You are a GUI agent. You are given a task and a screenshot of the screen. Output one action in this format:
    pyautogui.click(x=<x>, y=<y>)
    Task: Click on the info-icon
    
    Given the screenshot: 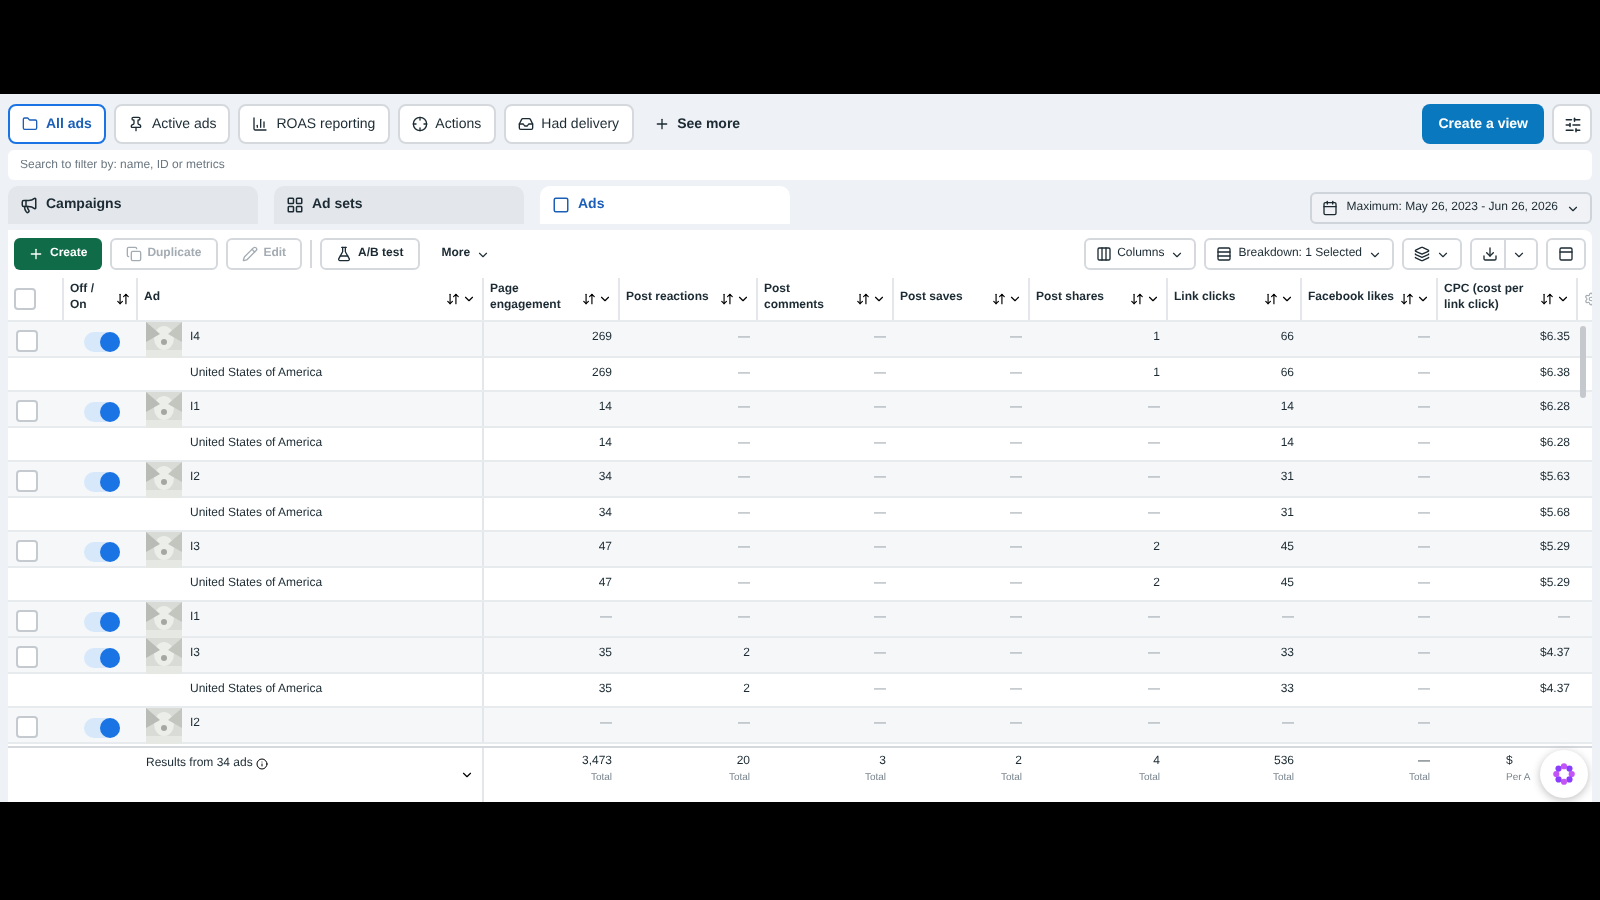 What is the action you would take?
    pyautogui.click(x=262, y=764)
    